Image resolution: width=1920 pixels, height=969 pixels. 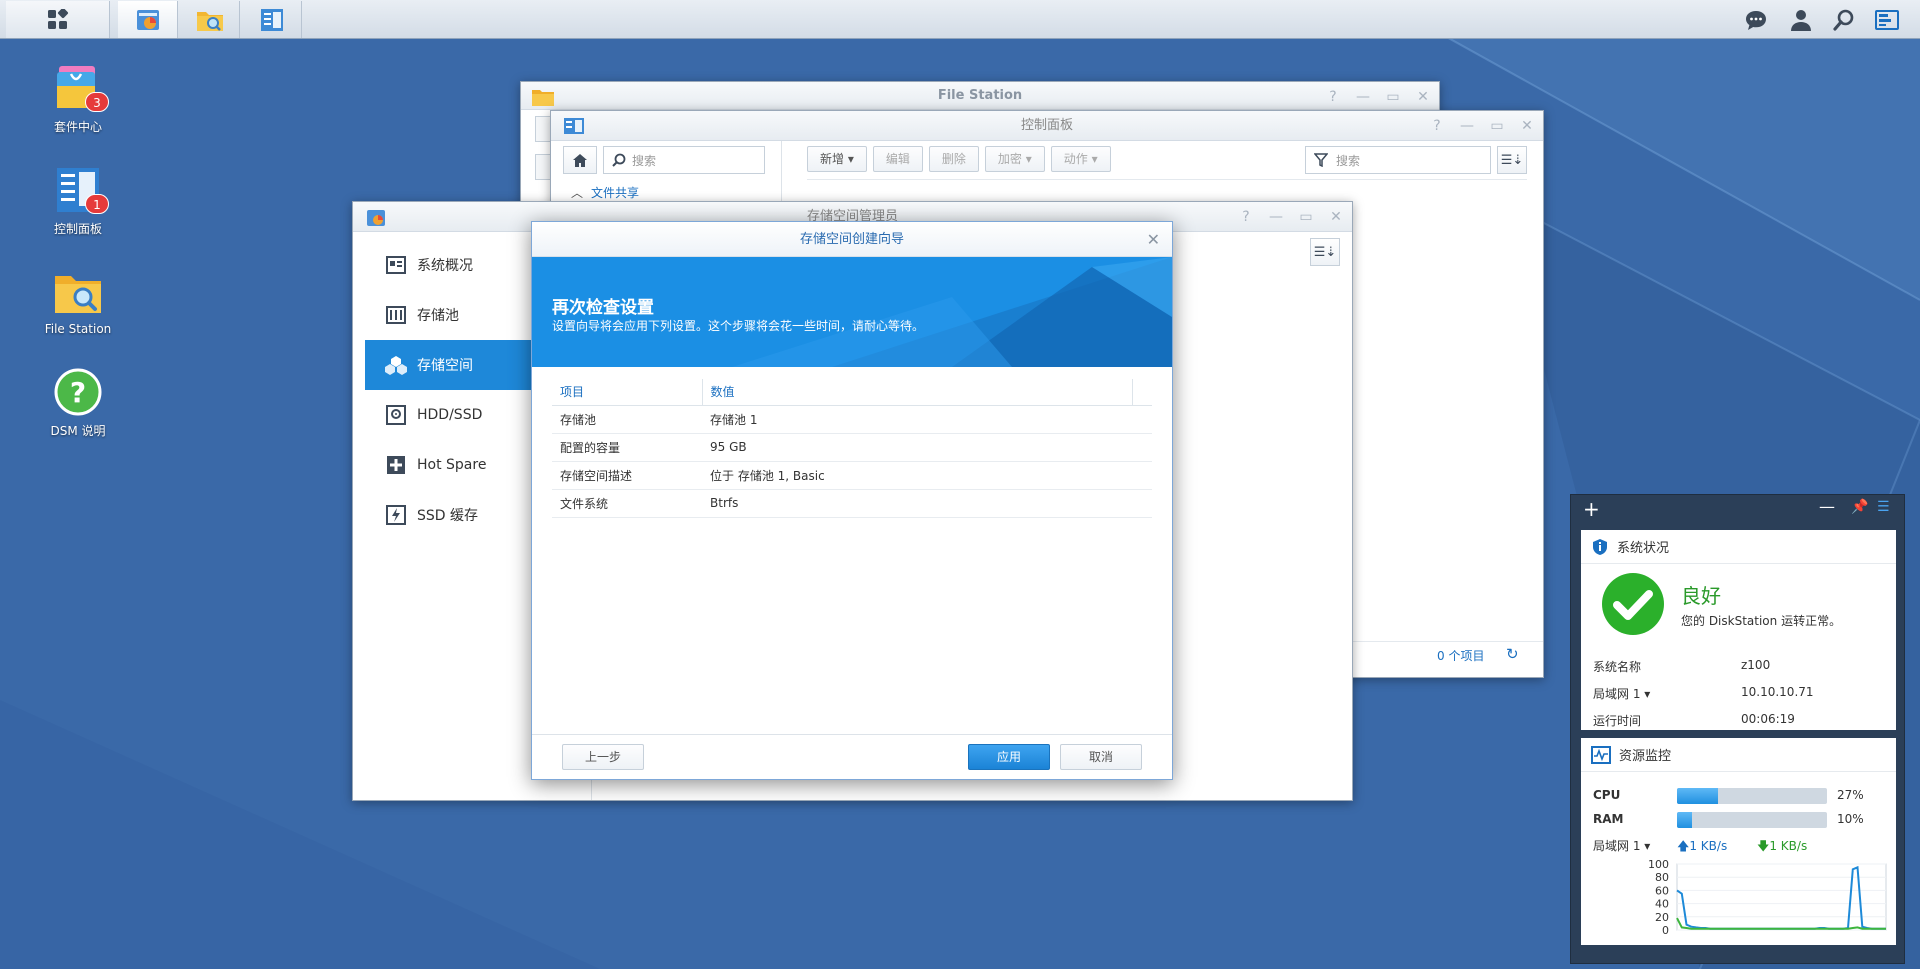 What do you see at coordinates (927, 503) in the screenshot?
I see `row-value: Btrfs` at bounding box center [927, 503].